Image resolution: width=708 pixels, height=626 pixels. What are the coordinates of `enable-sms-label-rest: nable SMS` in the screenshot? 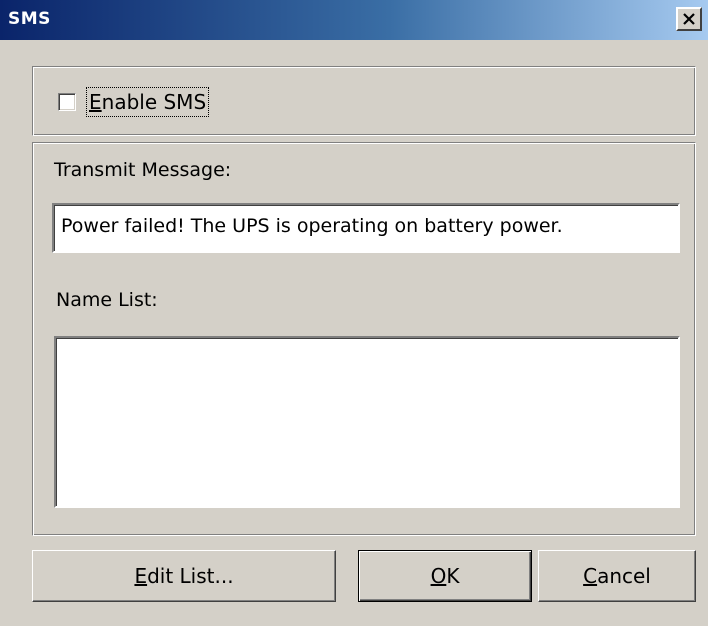 It's located at (154, 102).